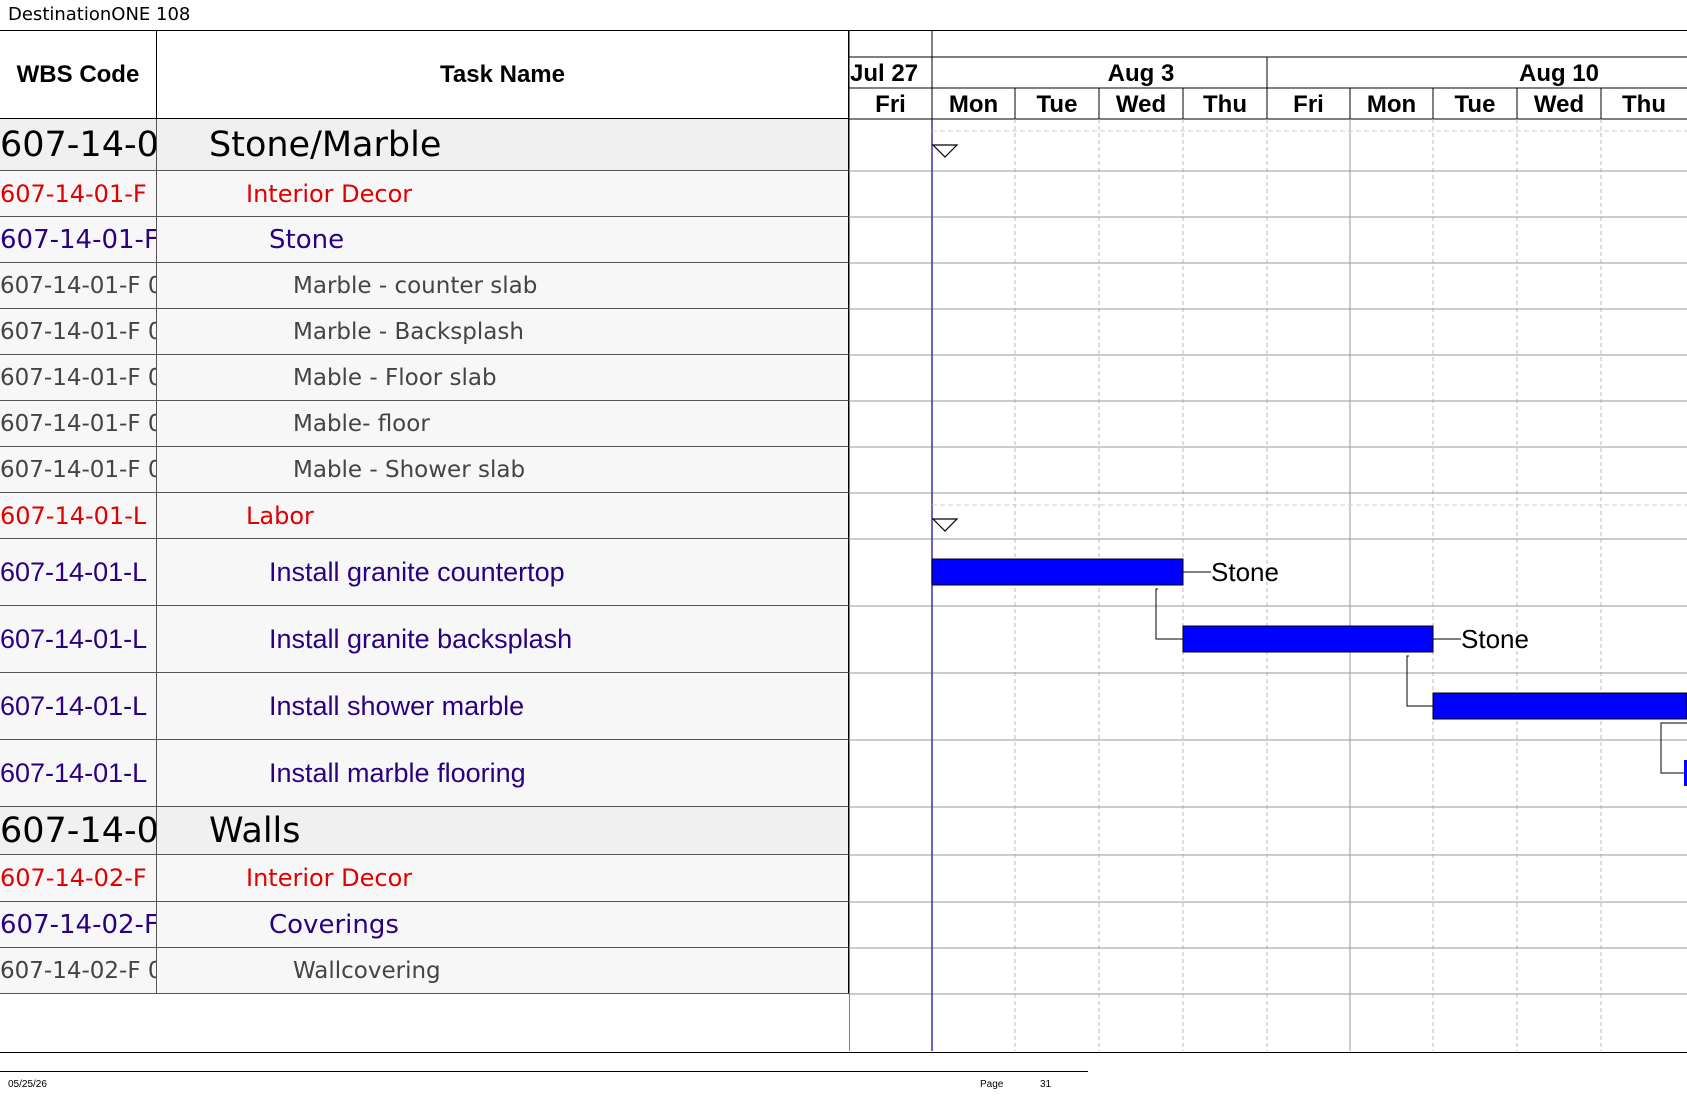 This screenshot has width=1687, height=1097. Describe the element at coordinates (361, 423) in the screenshot. I see `task-name-cell: Mable- floor` at that location.